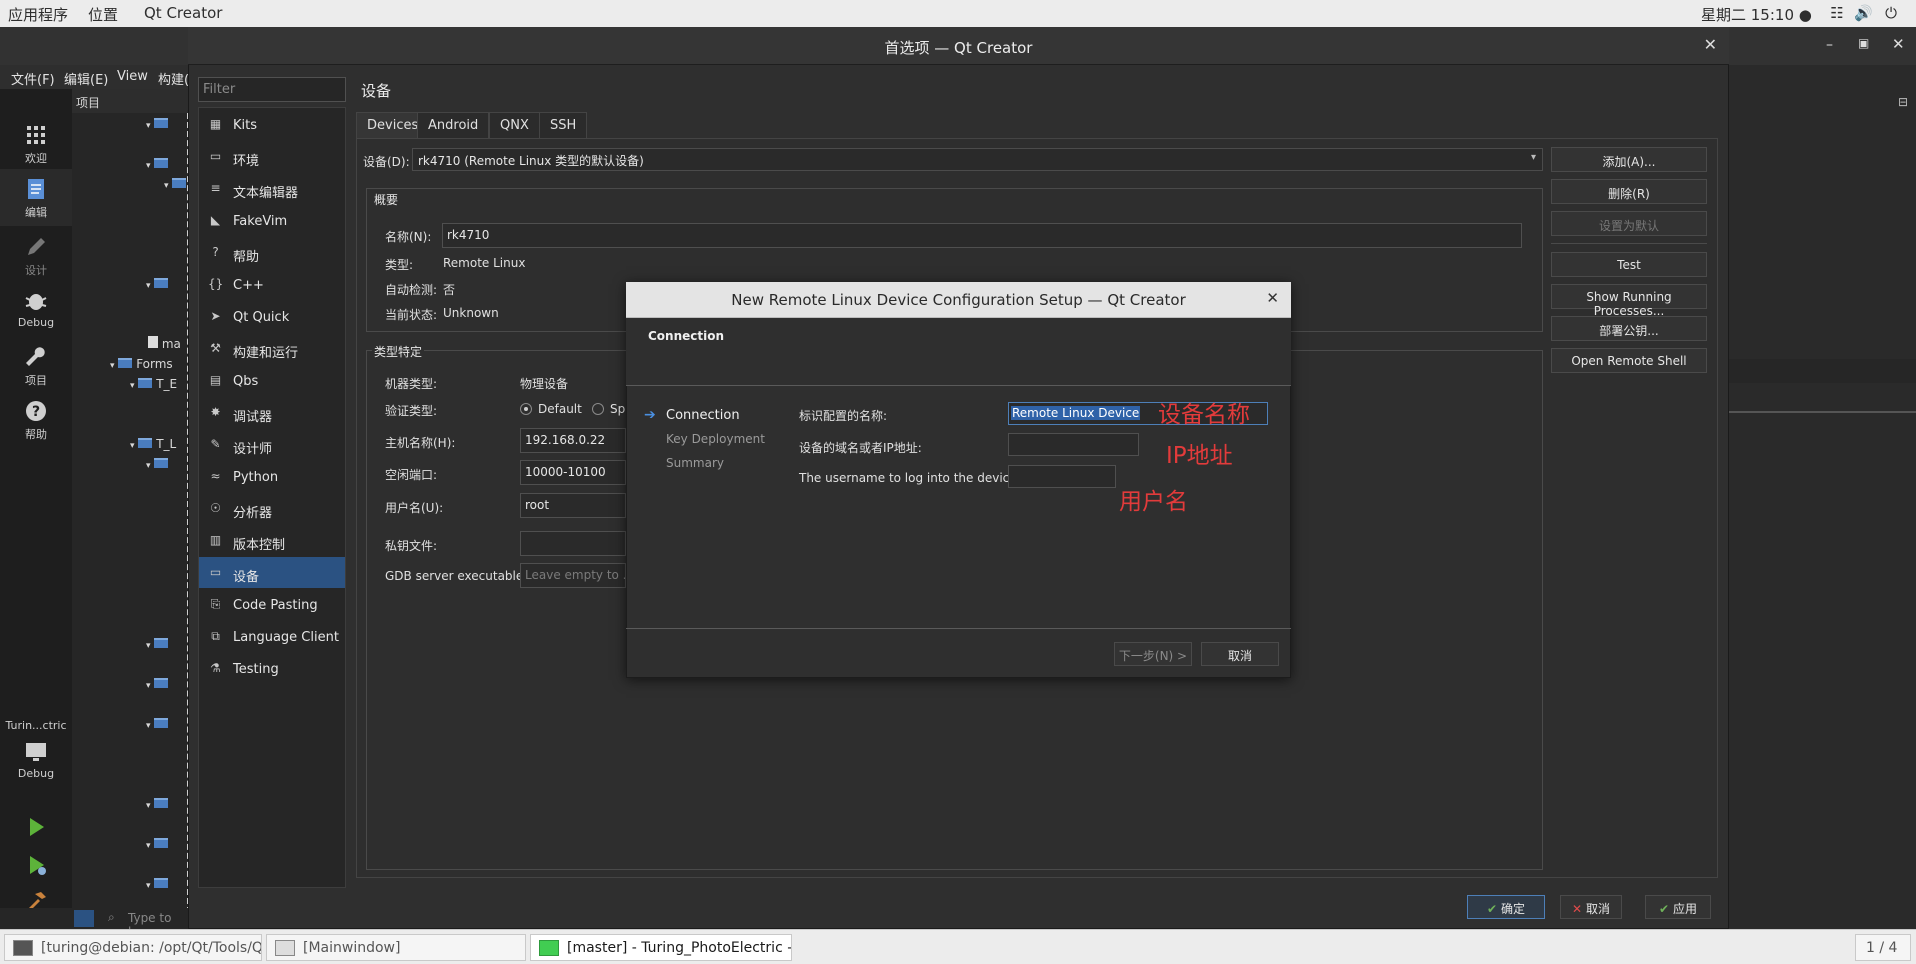 The image size is (1916, 964). Describe the element at coordinates (131, 501) in the screenshot. I see `project-tree-pane` at that location.